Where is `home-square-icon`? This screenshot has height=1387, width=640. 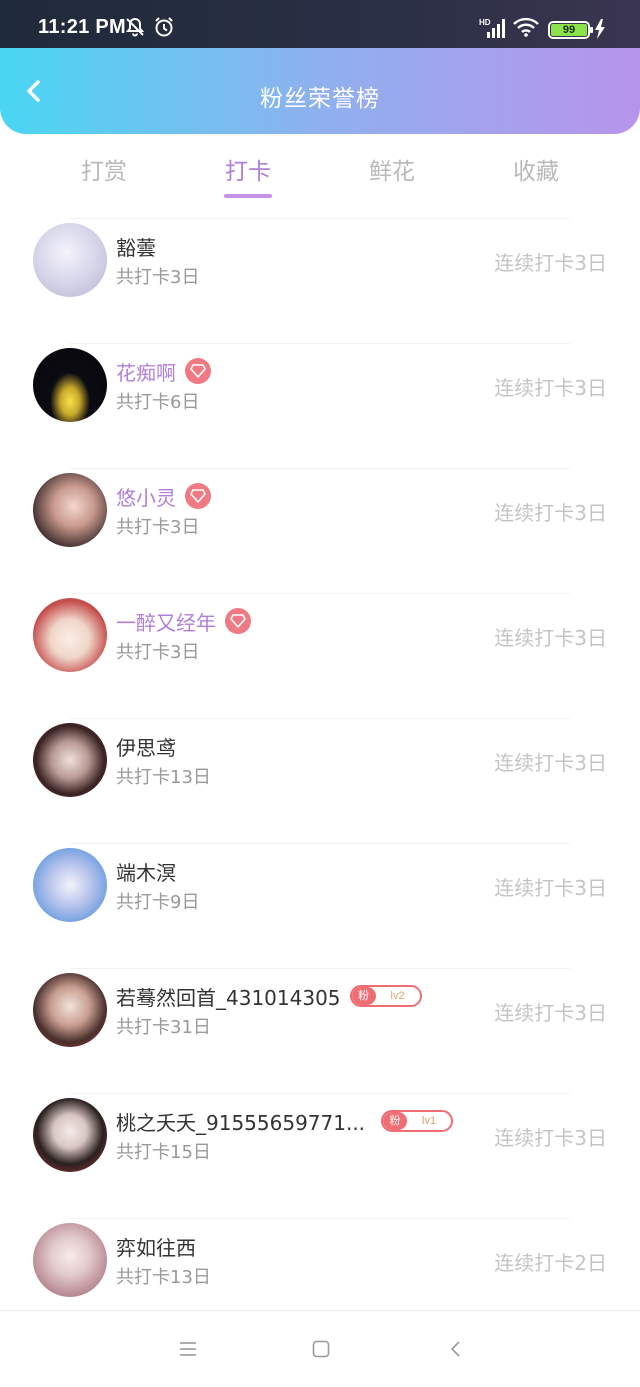 home-square-icon is located at coordinates (321, 1351).